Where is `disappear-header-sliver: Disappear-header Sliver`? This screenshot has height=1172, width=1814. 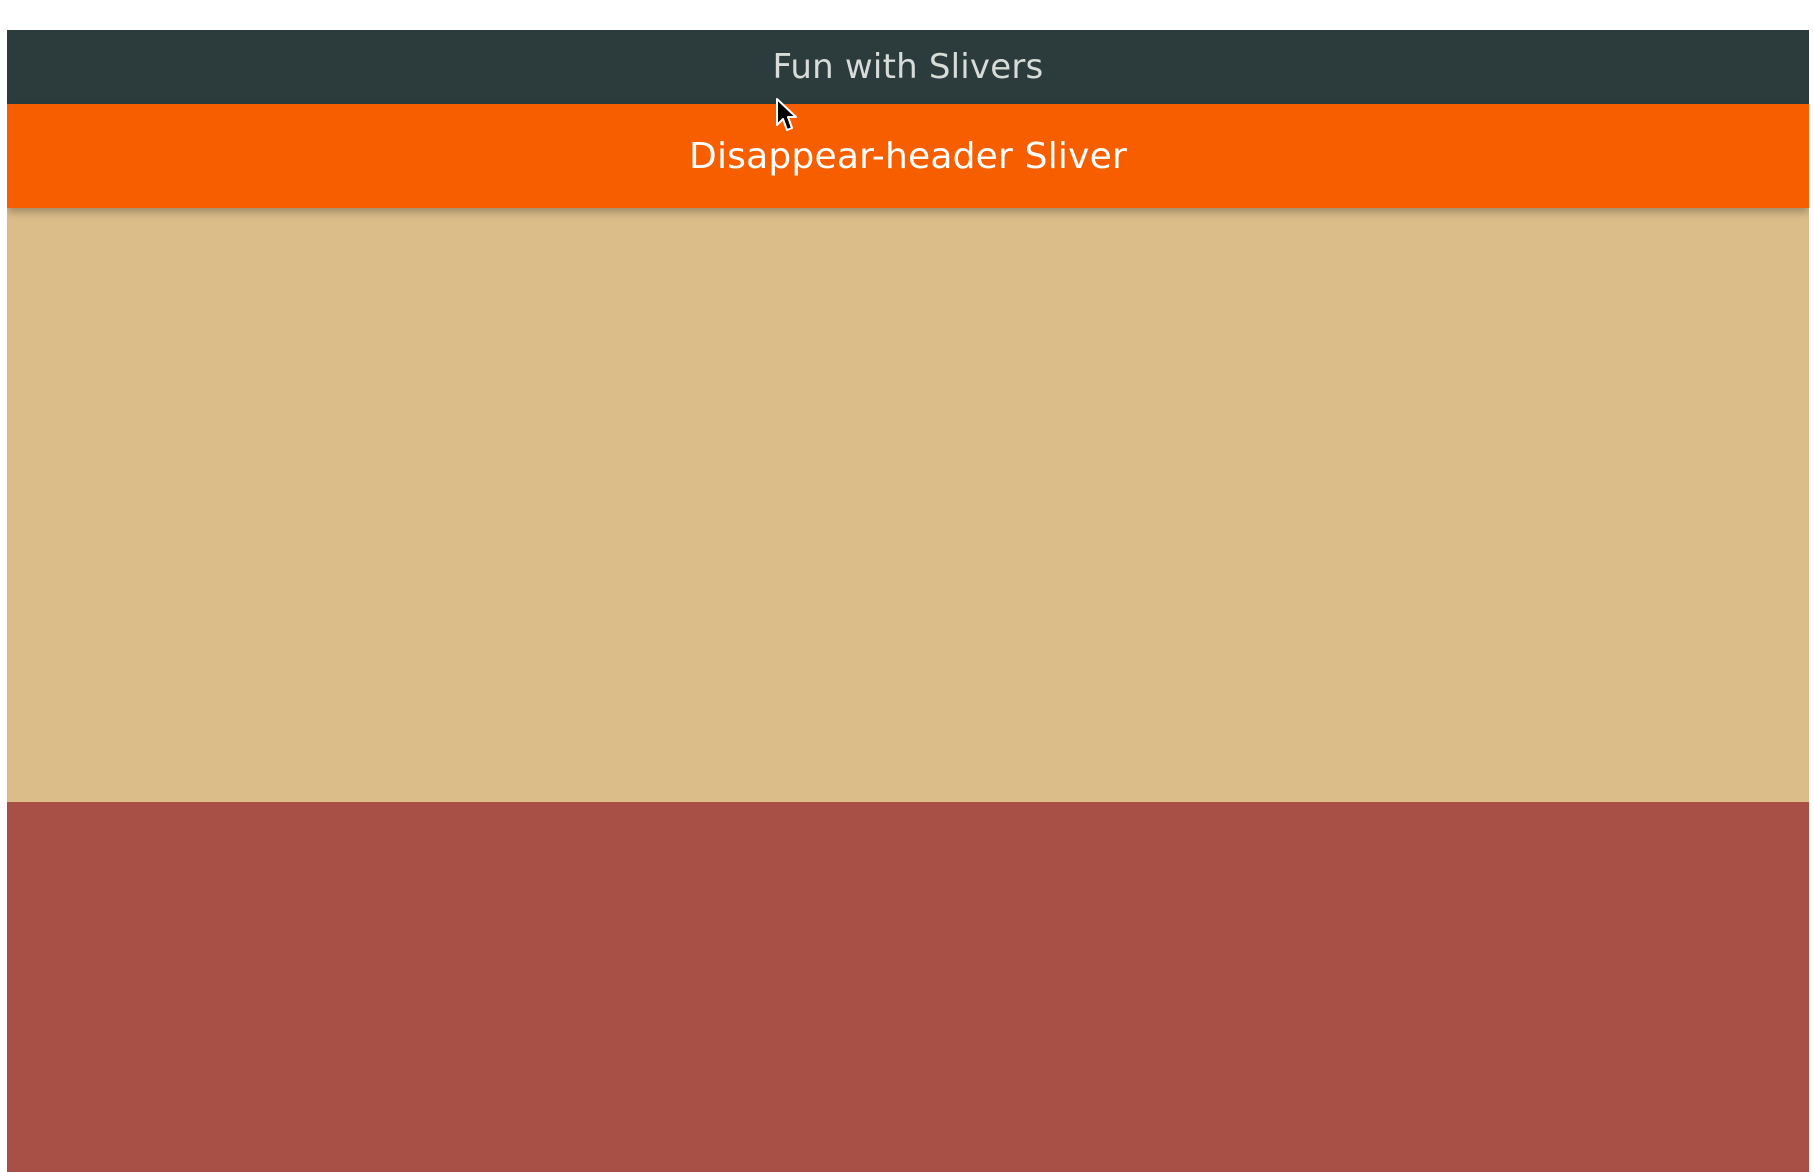
disappear-header-sliver: Disappear-header Sliver is located at coordinates (908, 156).